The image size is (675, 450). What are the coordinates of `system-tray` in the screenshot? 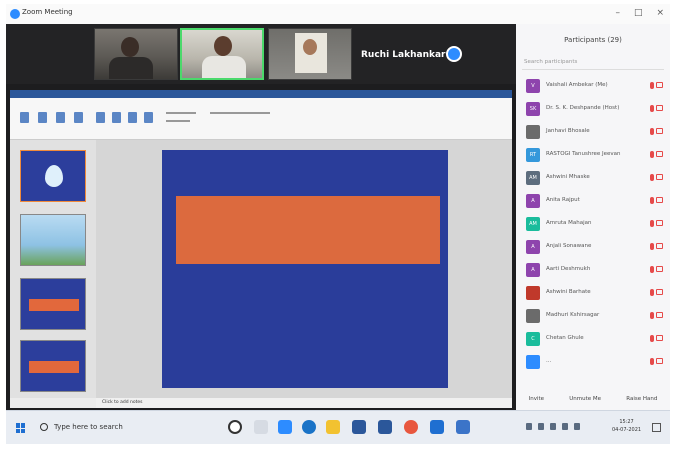 It's located at (553, 426).